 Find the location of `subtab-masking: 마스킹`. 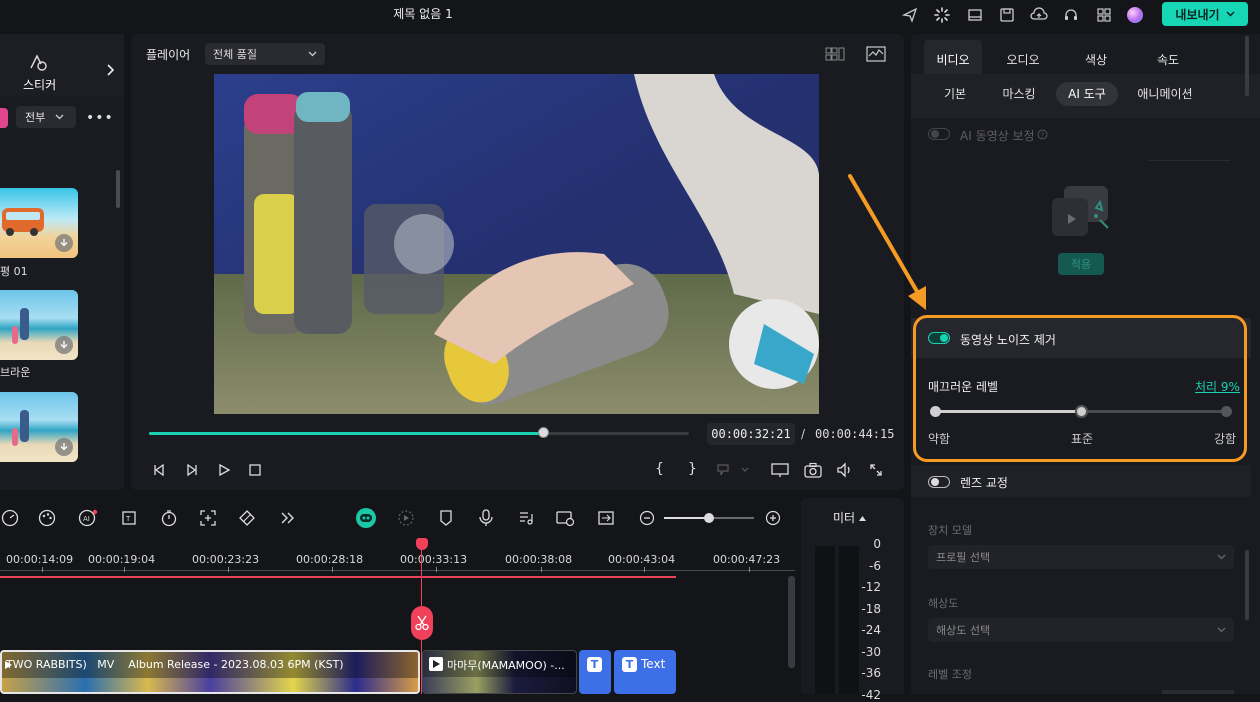

subtab-masking: 마스킹 is located at coordinates (1019, 94).